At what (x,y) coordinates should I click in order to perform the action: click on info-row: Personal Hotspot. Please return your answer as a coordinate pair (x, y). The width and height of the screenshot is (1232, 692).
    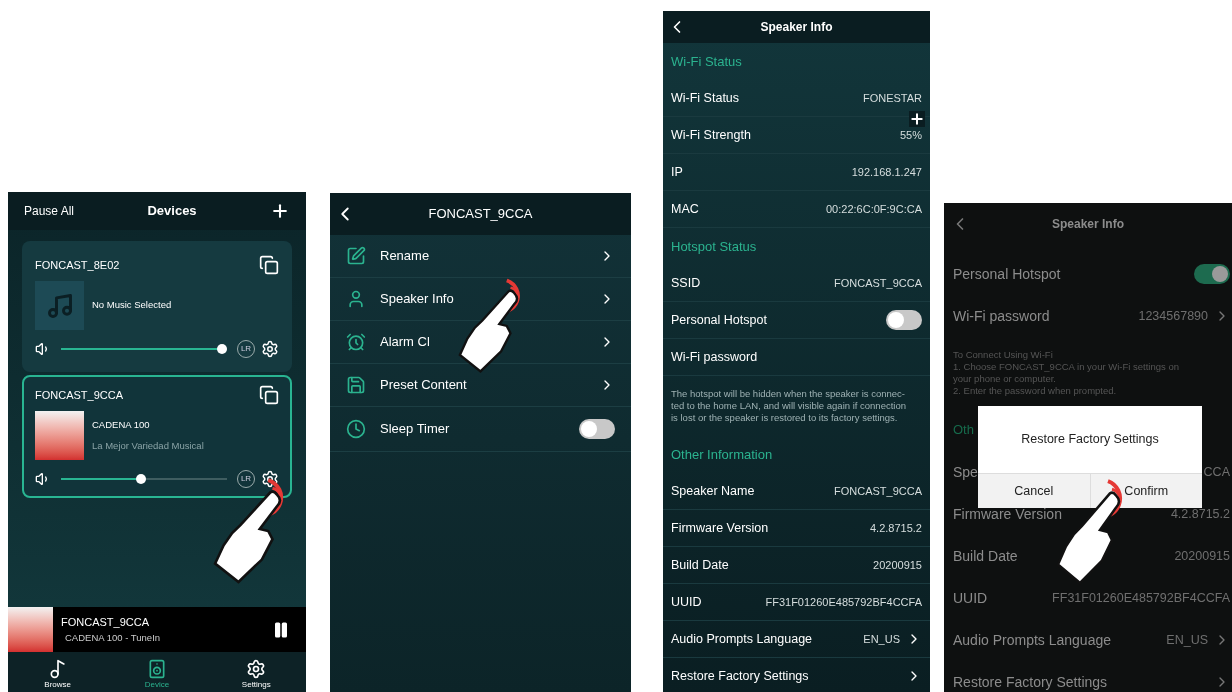
    Looking at the image, I should click on (796, 320).